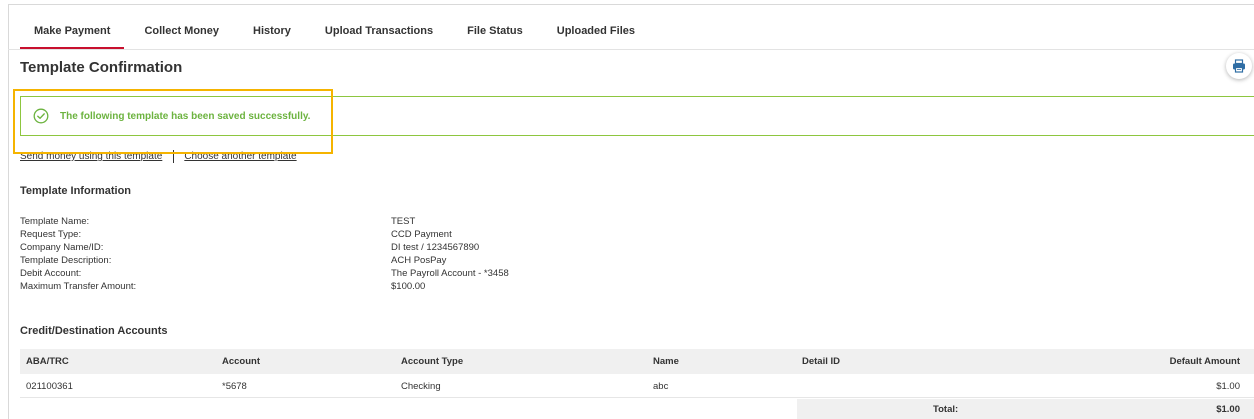 This screenshot has height=419, width=1254. What do you see at coordinates (62, 247) in the screenshot?
I see `info-label: Company Name/ID:` at bounding box center [62, 247].